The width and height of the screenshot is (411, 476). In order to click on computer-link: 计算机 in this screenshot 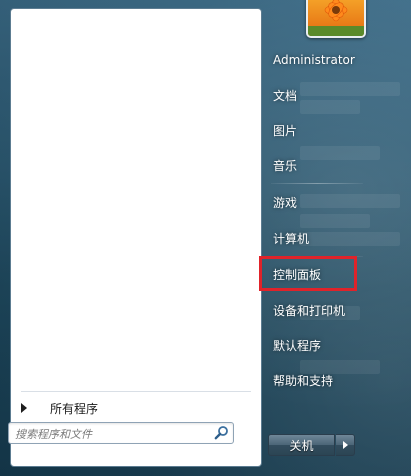, I will do `click(316, 238)`.